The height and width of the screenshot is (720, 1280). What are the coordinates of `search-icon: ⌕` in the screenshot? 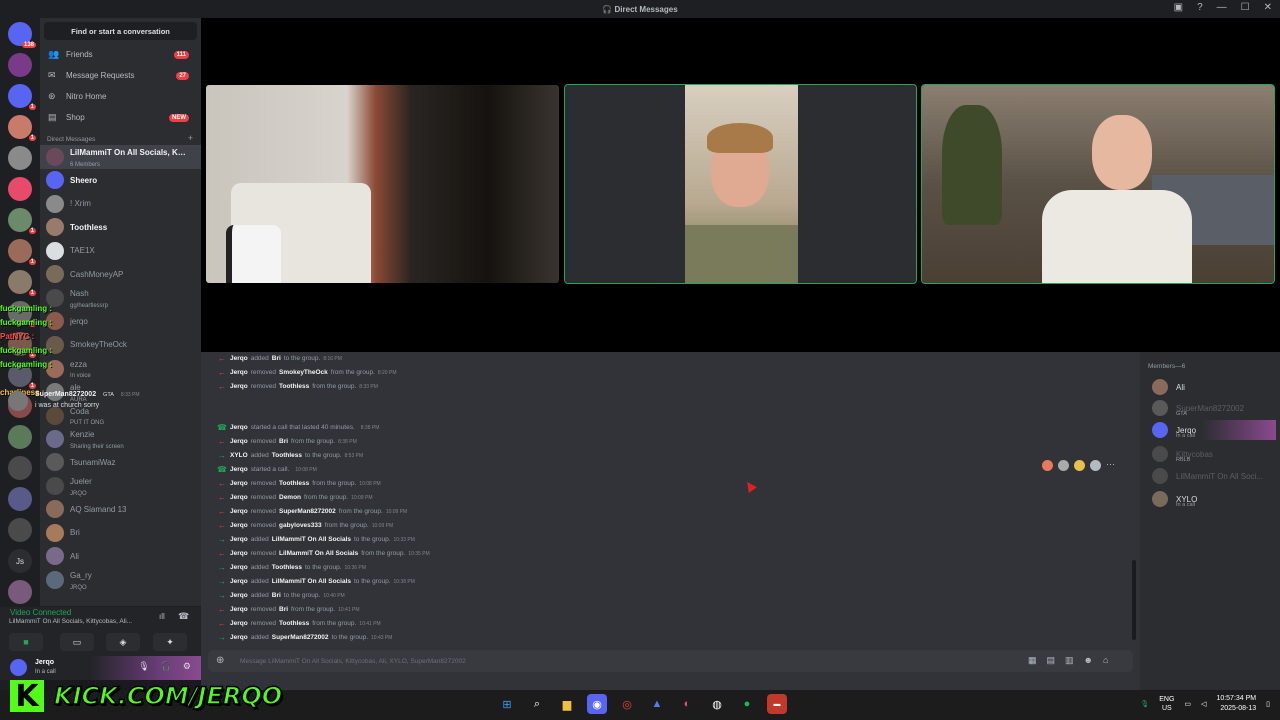 It's located at (537, 704).